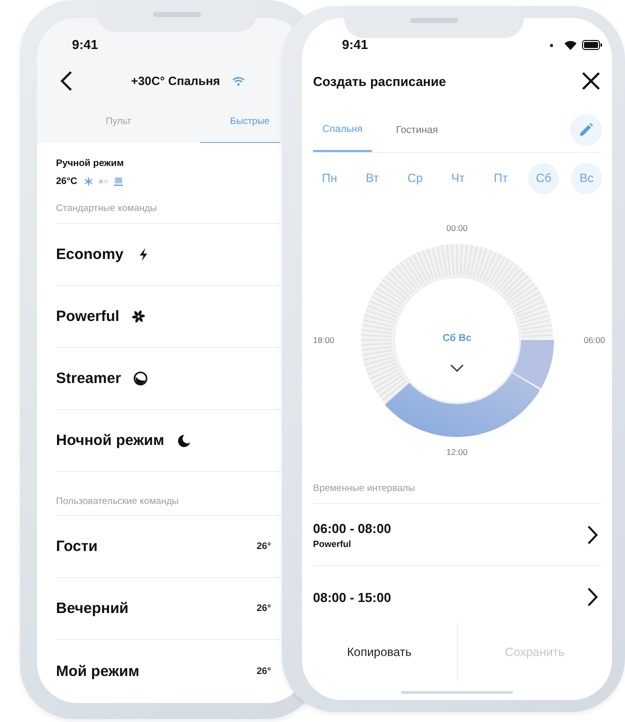  I want to click on interval-mode: Powerful, so click(332, 543).